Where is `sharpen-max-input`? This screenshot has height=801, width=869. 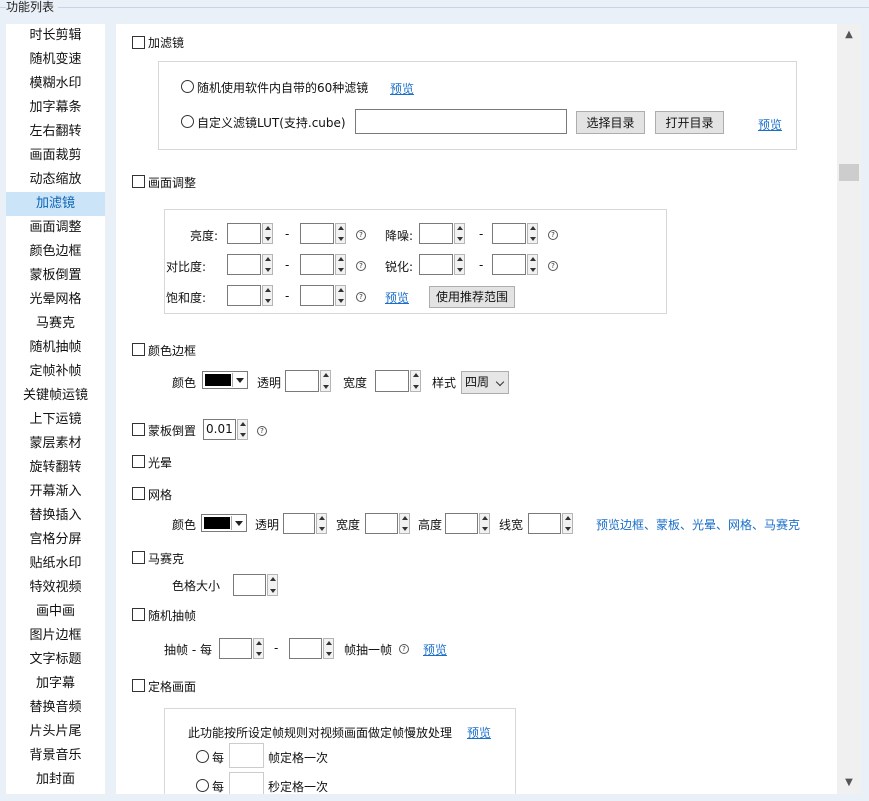 sharpen-max-input is located at coordinates (509, 264).